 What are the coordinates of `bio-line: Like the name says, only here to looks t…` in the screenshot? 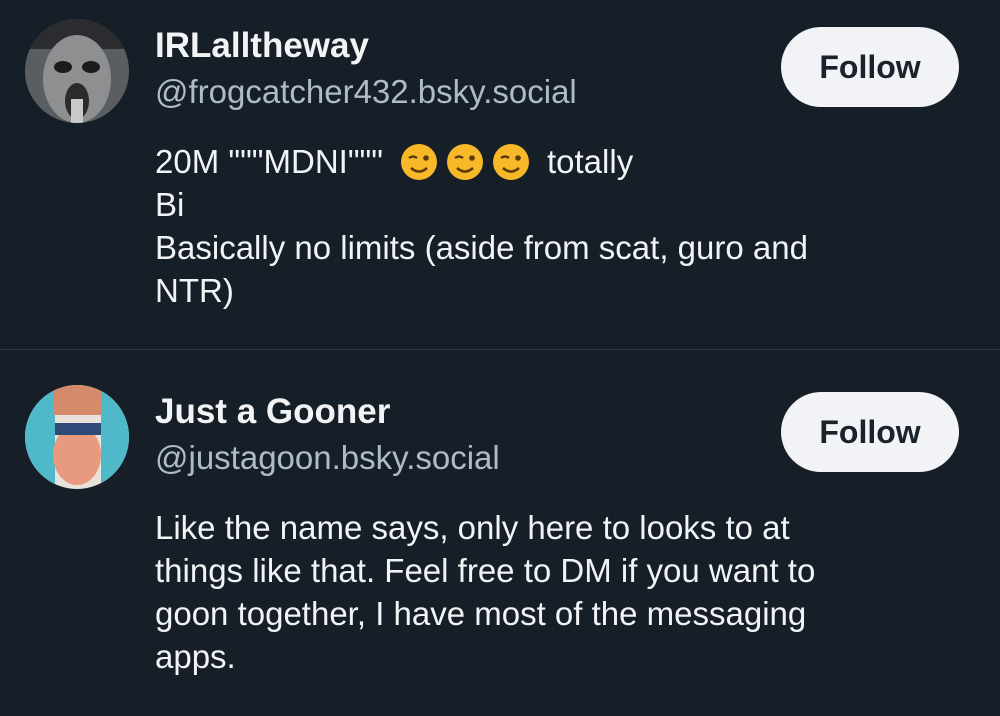 It's located at (472, 527).